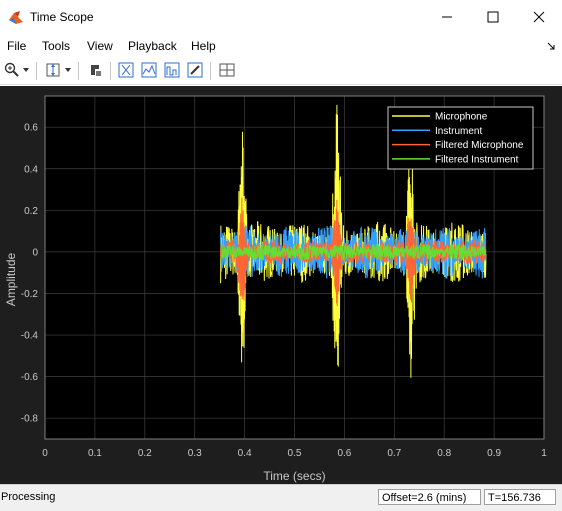 This screenshot has height=511, width=562. What do you see at coordinates (31, 128) in the screenshot?
I see `y-tick-label: 0.6` at bounding box center [31, 128].